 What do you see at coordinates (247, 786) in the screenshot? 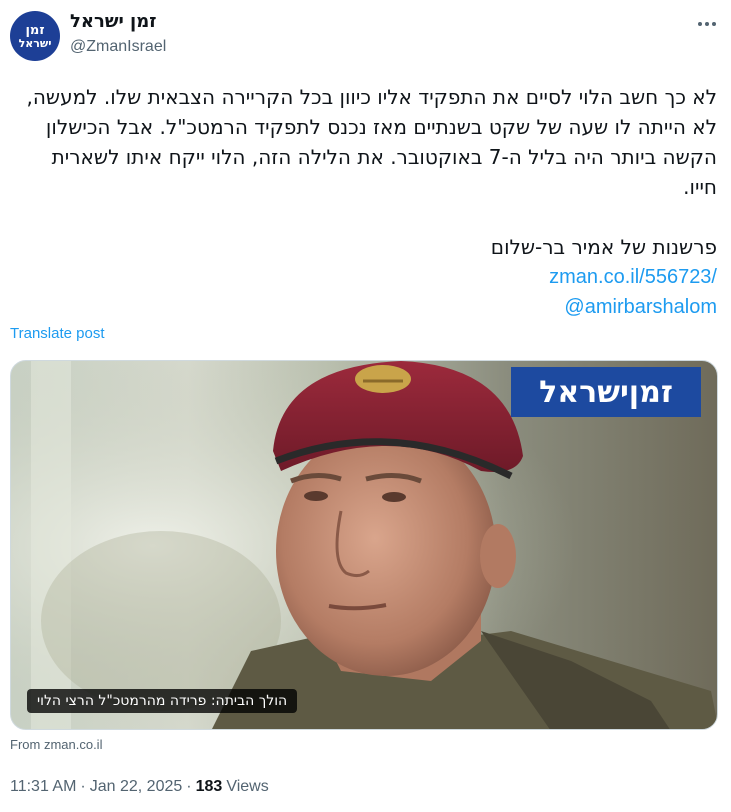
I see `views-label: Views` at bounding box center [247, 786].